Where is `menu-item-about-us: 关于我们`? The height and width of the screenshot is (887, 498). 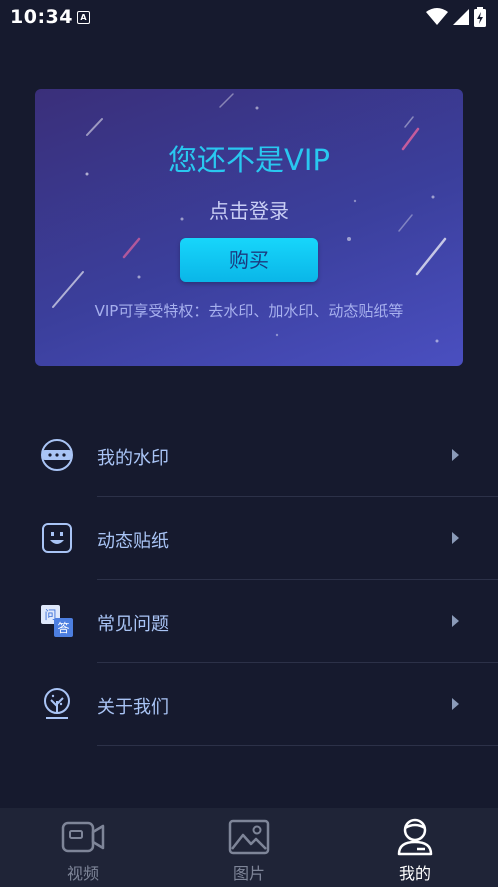
menu-item-about-us: 关于我们 is located at coordinates (249, 704).